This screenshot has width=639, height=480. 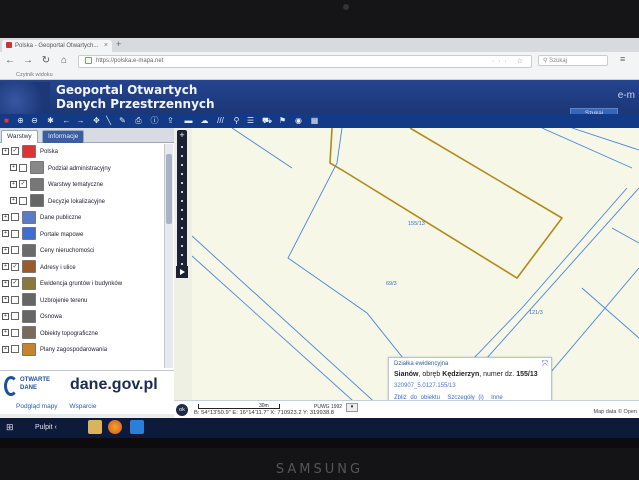 What do you see at coordinates (34, 120) in the screenshot?
I see `zoom-out-tool-icon: ⊖` at bounding box center [34, 120].